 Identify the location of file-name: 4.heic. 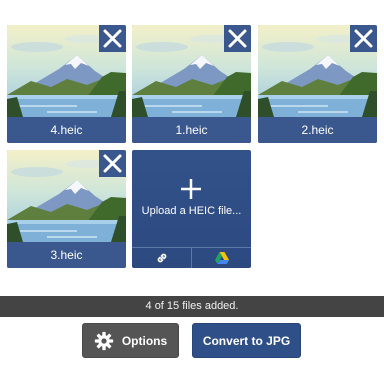
(66, 130).